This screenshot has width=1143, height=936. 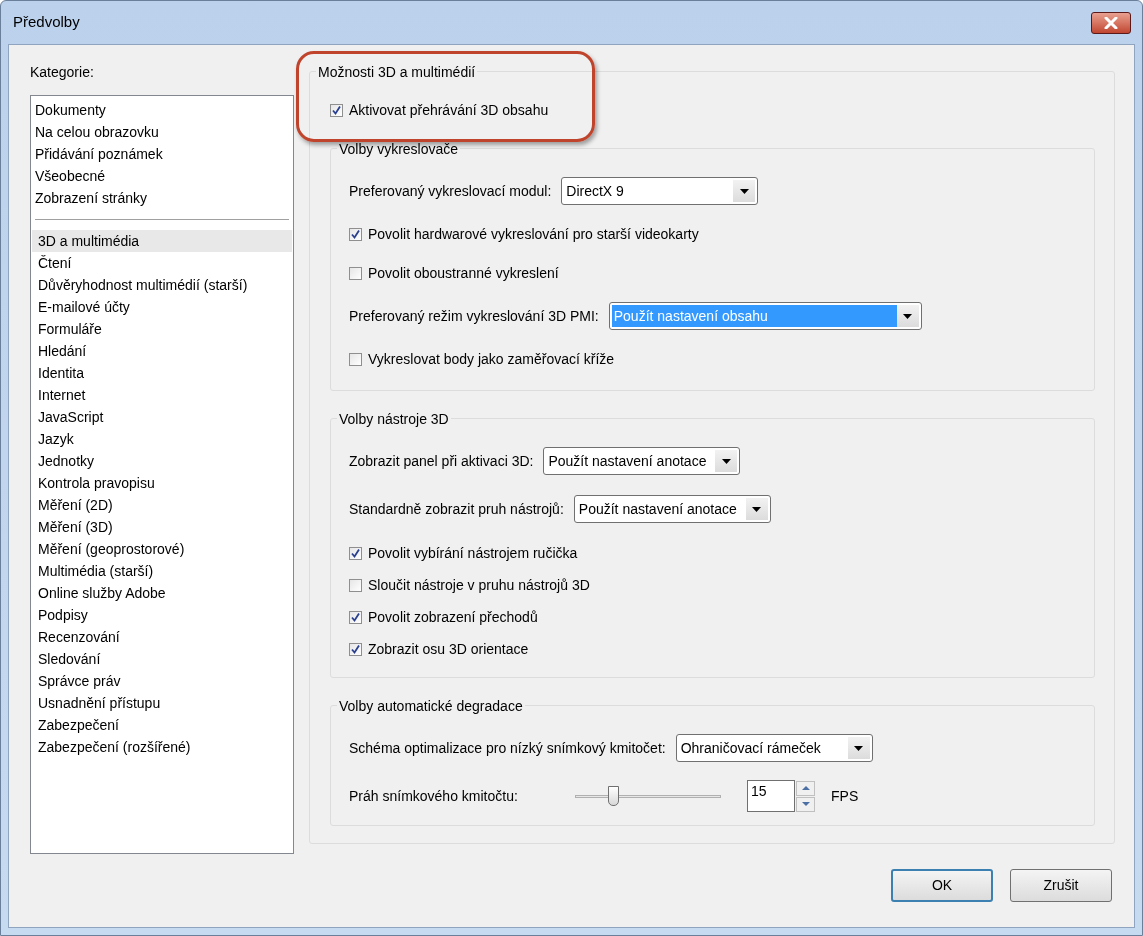 What do you see at coordinates (162, 637) in the screenshot?
I see `category-item: Recenzování` at bounding box center [162, 637].